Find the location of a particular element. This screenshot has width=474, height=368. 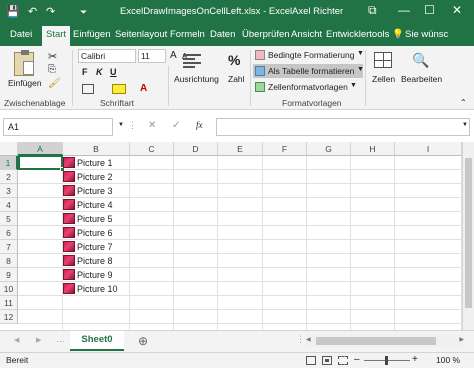

paste-button: Einfügen is located at coordinates (25, 83).